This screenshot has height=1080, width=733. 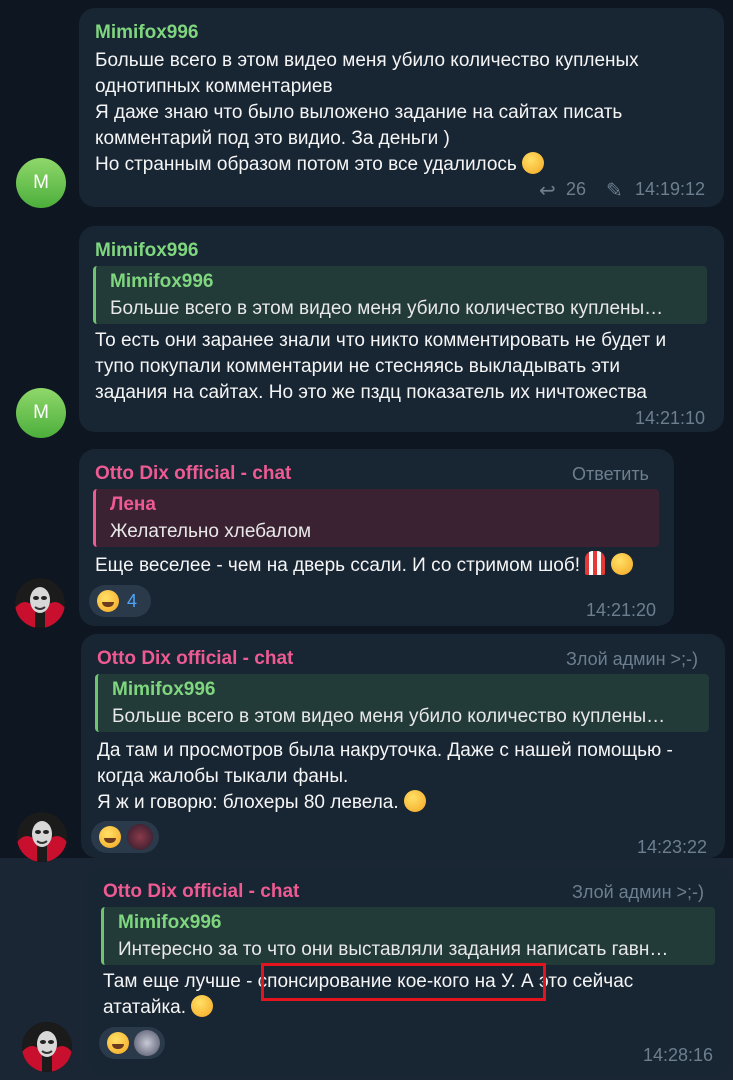 I want to click on reply-preview: Лена Желательно хлебалом, so click(x=376, y=518).